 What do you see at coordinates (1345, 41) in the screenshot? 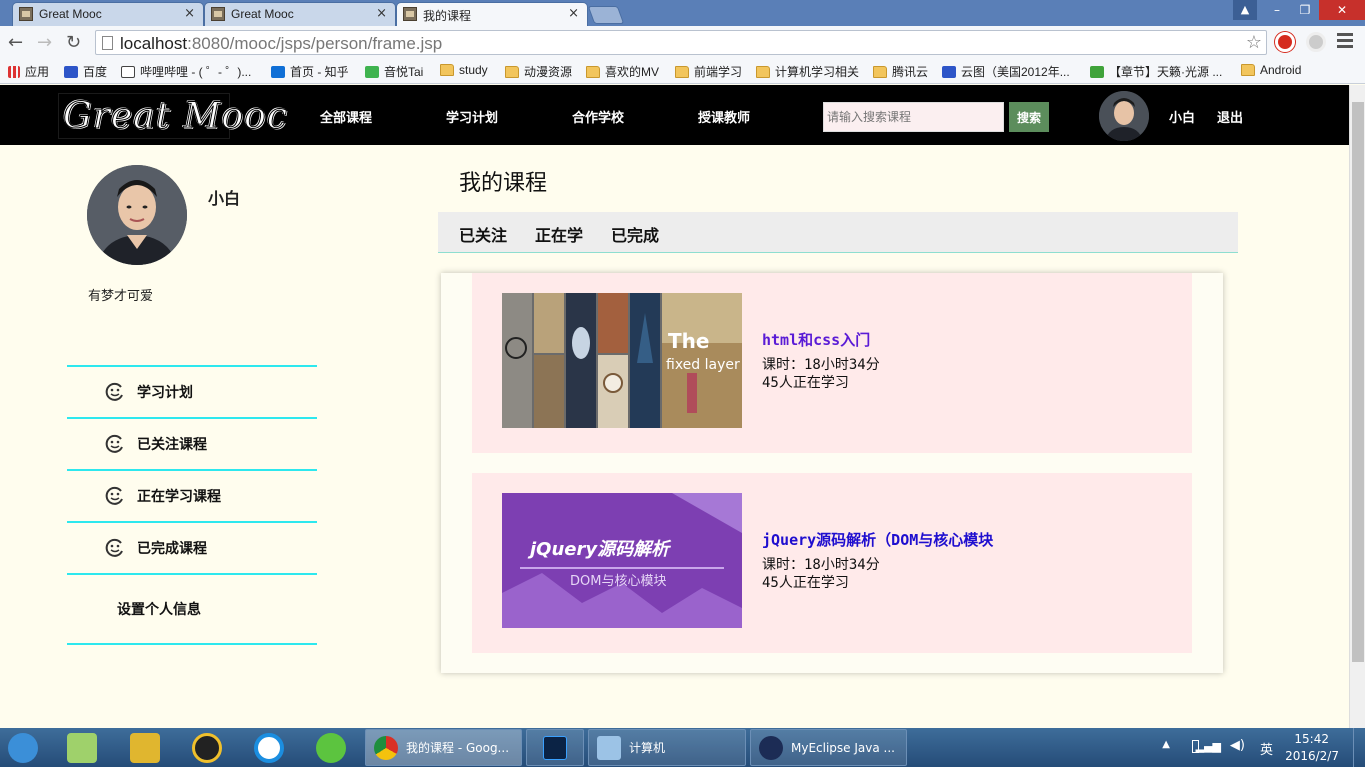
I see `chrome-menu-icon` at bounding box center [1345, 41].